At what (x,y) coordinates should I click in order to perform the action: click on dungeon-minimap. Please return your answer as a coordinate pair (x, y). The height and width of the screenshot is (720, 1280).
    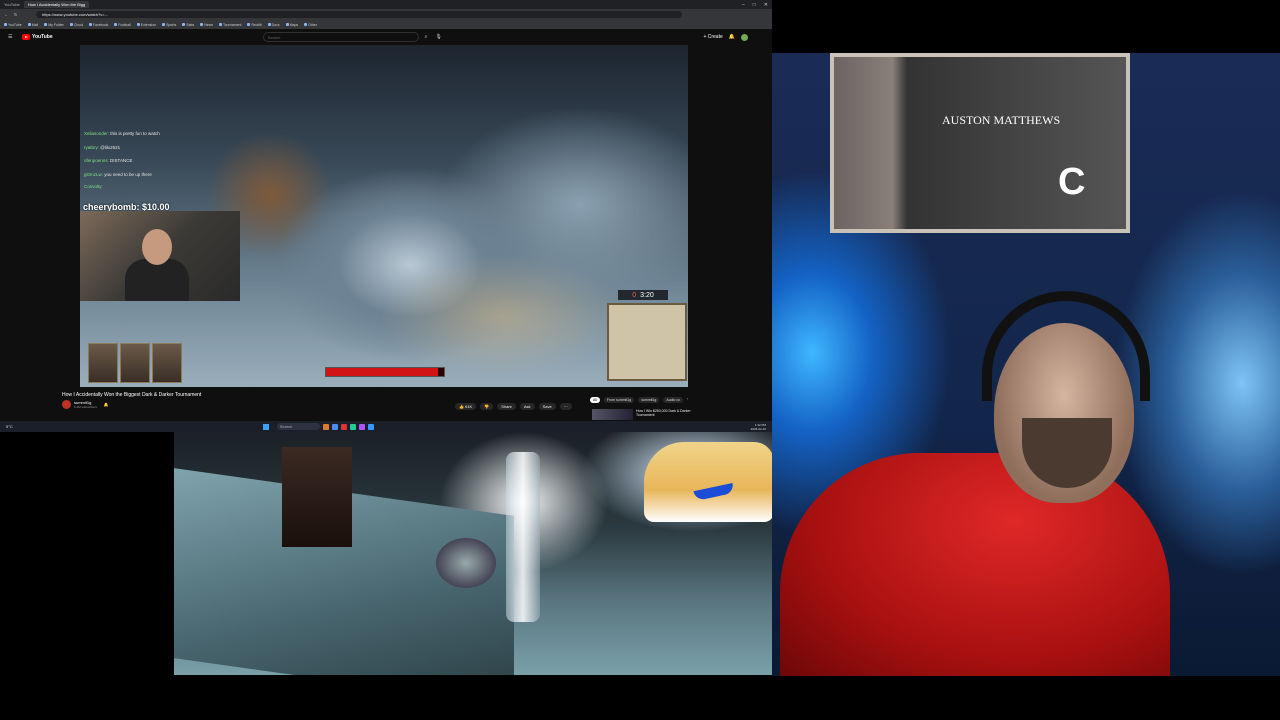
    Looking at the image, I should click on (647, 342).